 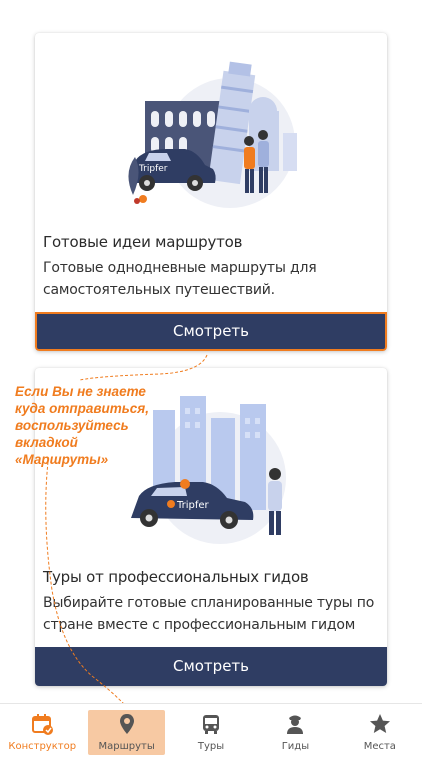 What do you see at coordinates (43, 724) in the screenshot?
I see `calendar-icon` at bounding box center [43, 724].